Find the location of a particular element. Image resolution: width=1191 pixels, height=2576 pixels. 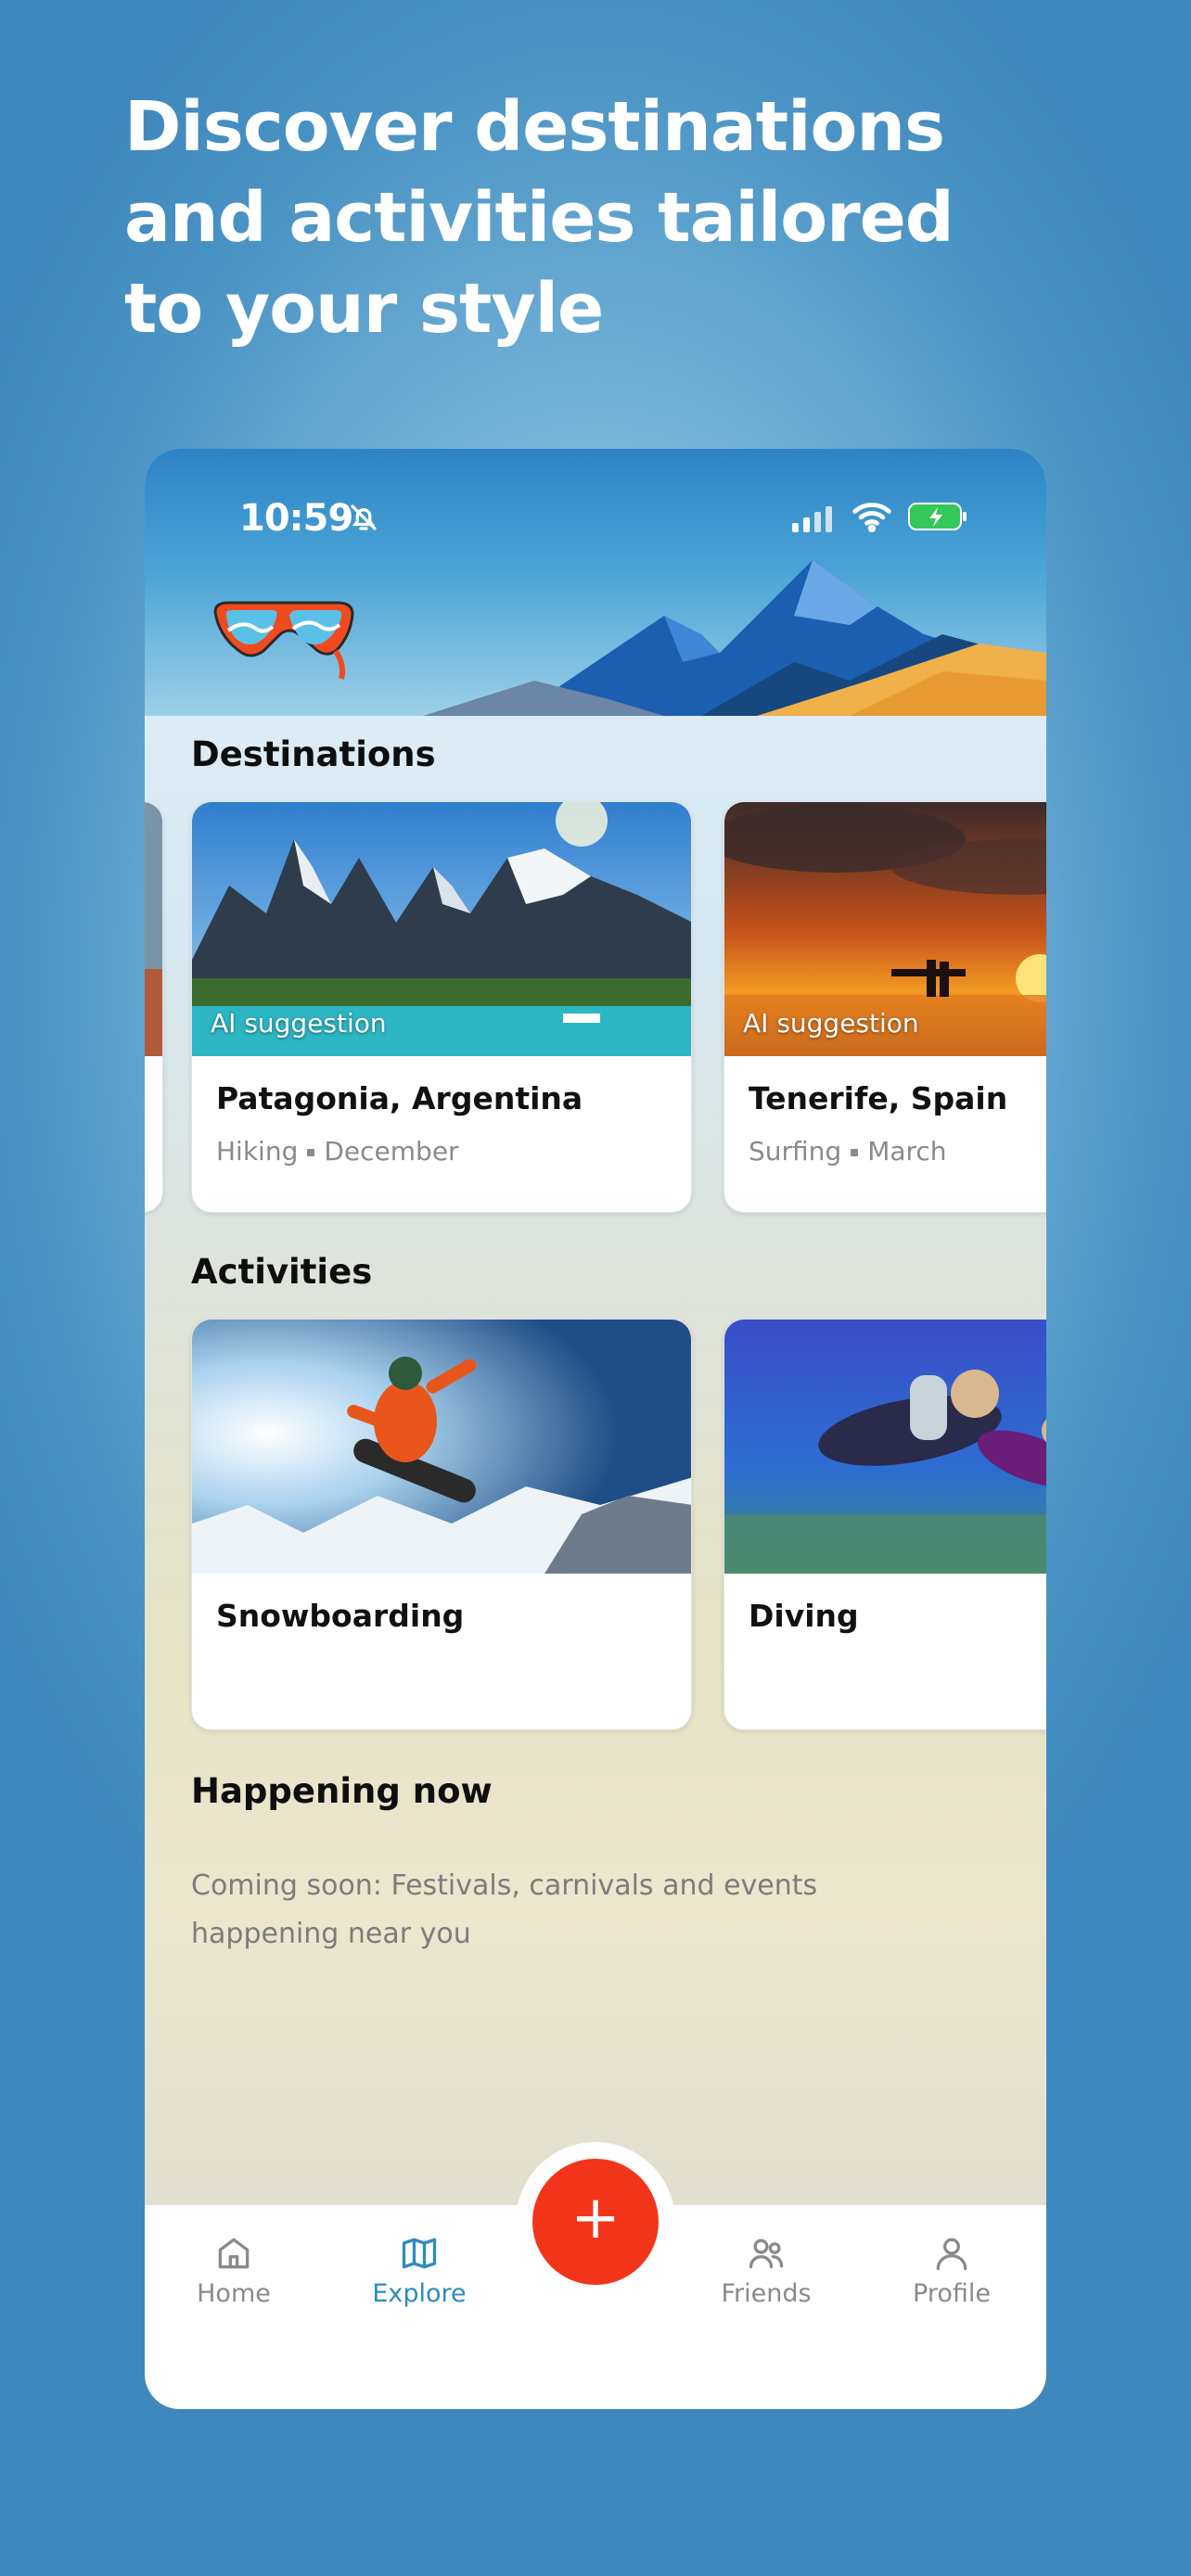

destination-activity: Surfing is located at coordinates (795, 1151).